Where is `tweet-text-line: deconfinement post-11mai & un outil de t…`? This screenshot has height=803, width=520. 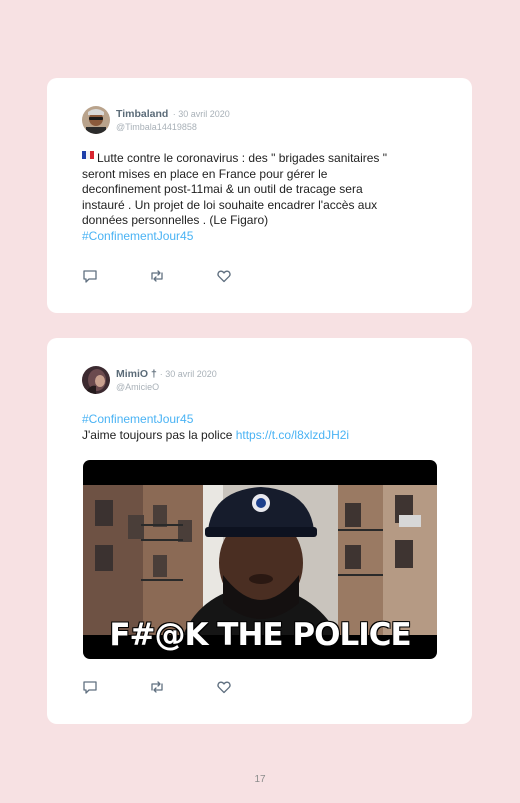
tweet-text-line: deconfinement post-11mai & un outil de t… is located at coordinates (222, 189).